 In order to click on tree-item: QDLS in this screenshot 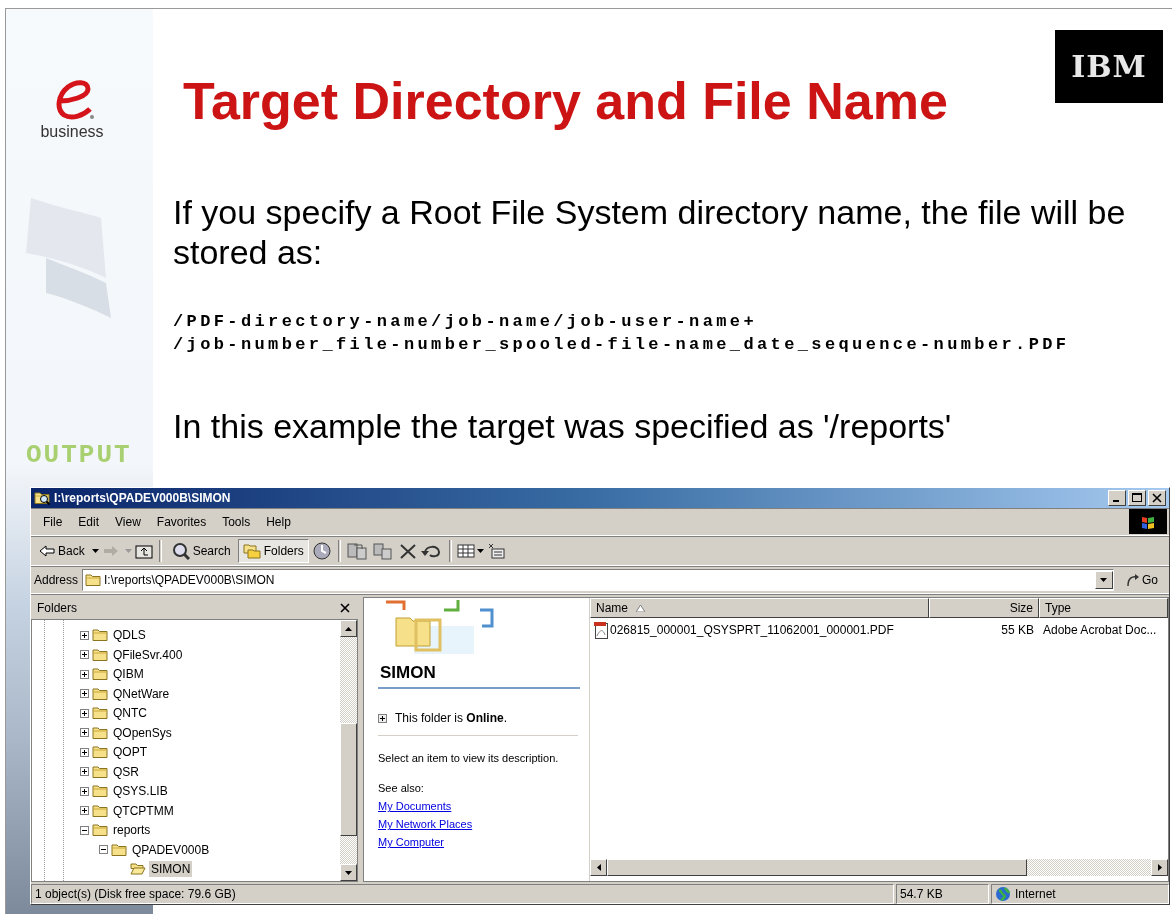, I will do `click(129, 635)`.